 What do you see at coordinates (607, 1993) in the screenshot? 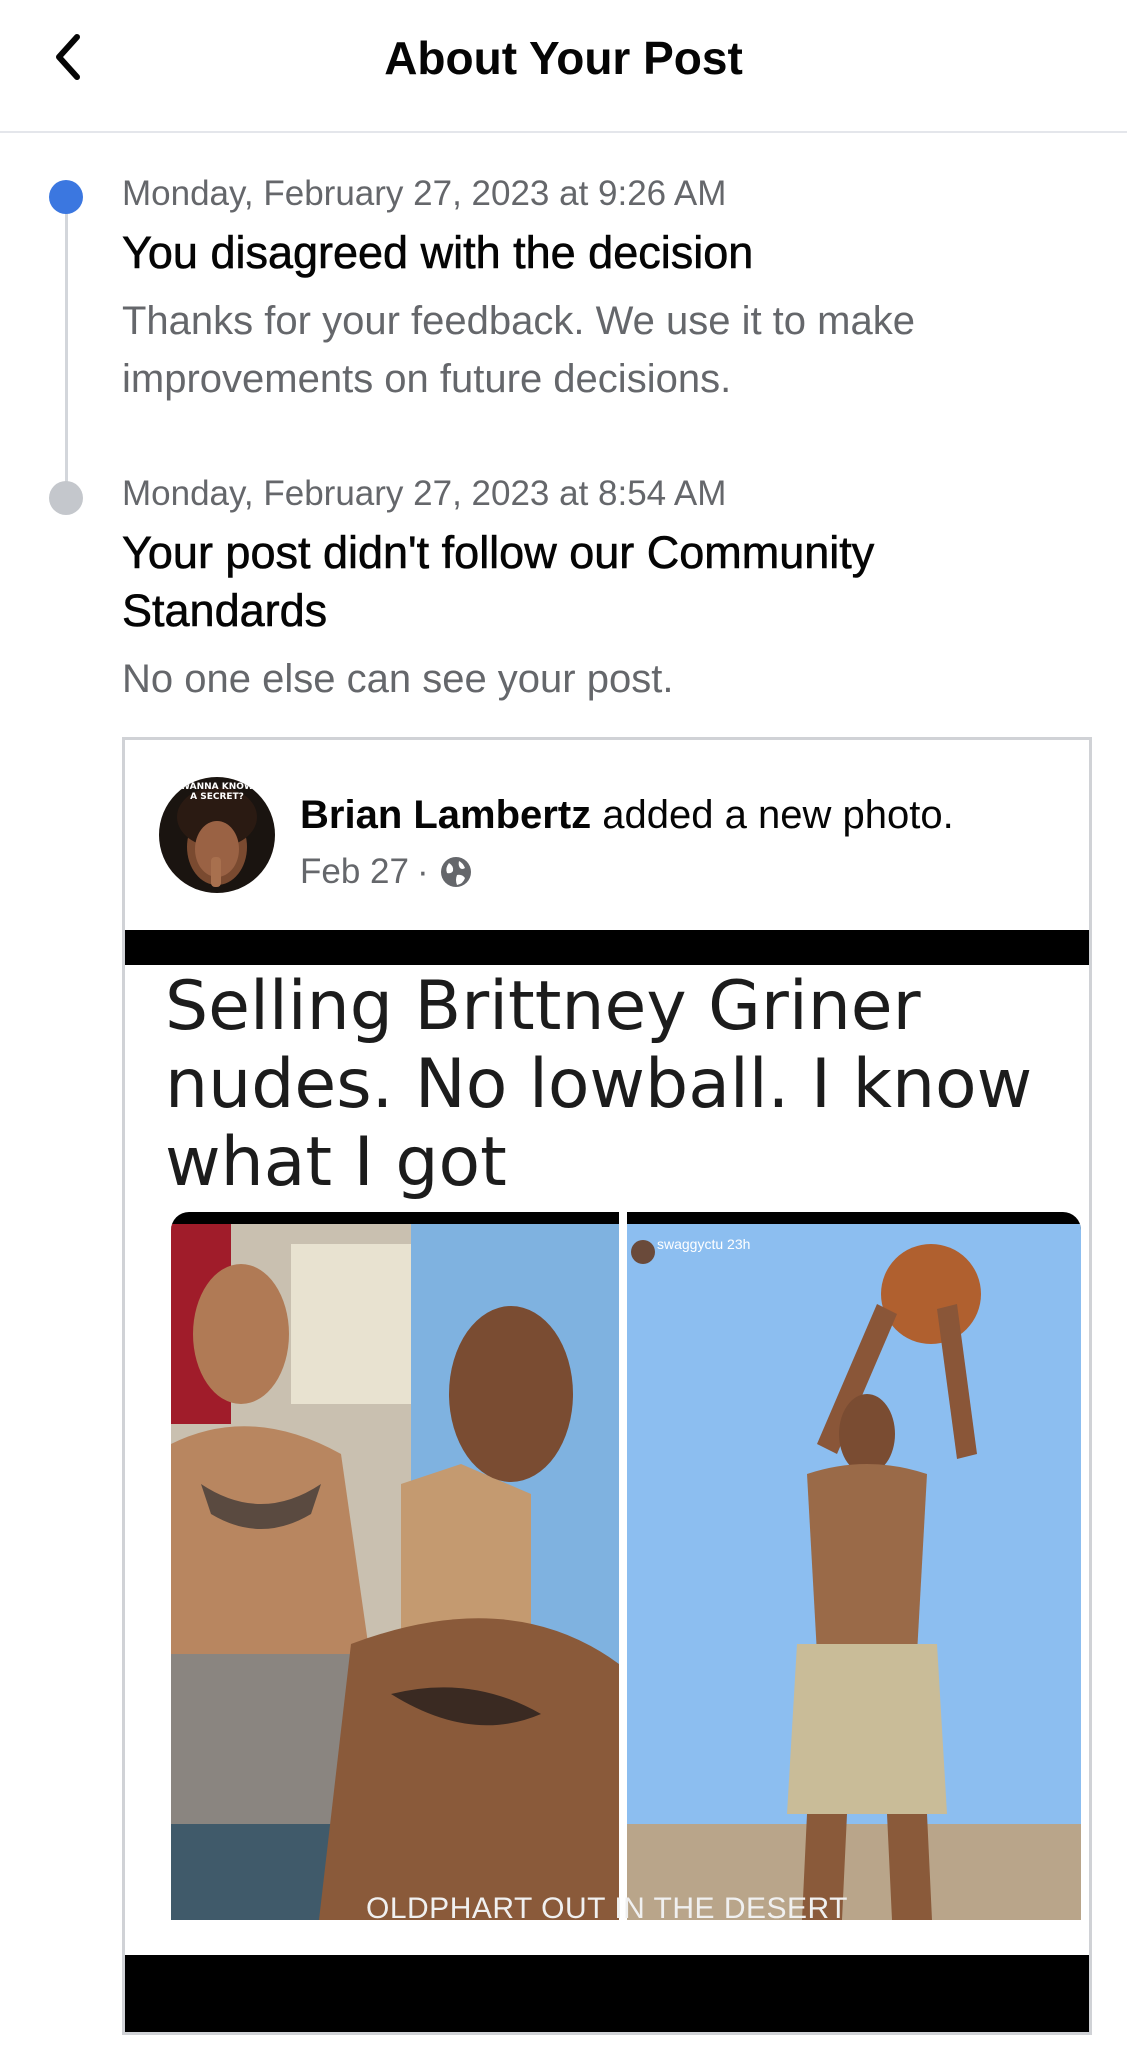
I see `image-bar-bottom` at bounding box center [607, 1993].